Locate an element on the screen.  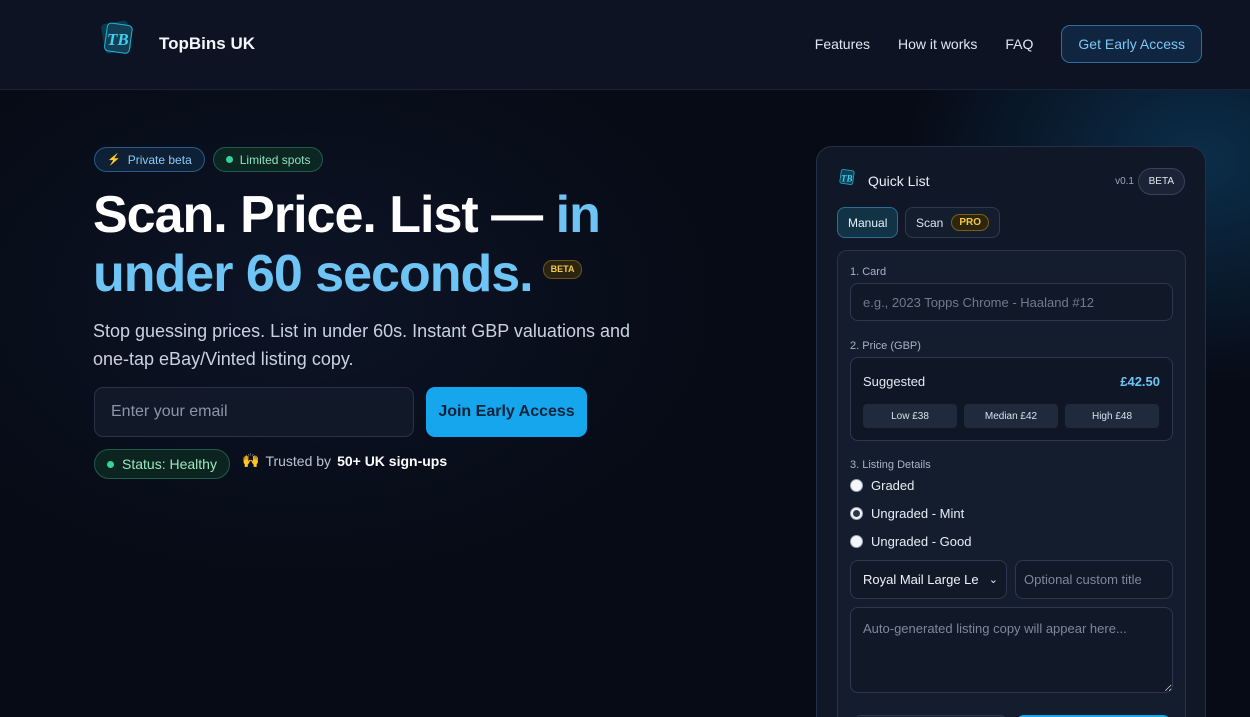
version-label: v0.1 is located at coordinates (1124, 181).